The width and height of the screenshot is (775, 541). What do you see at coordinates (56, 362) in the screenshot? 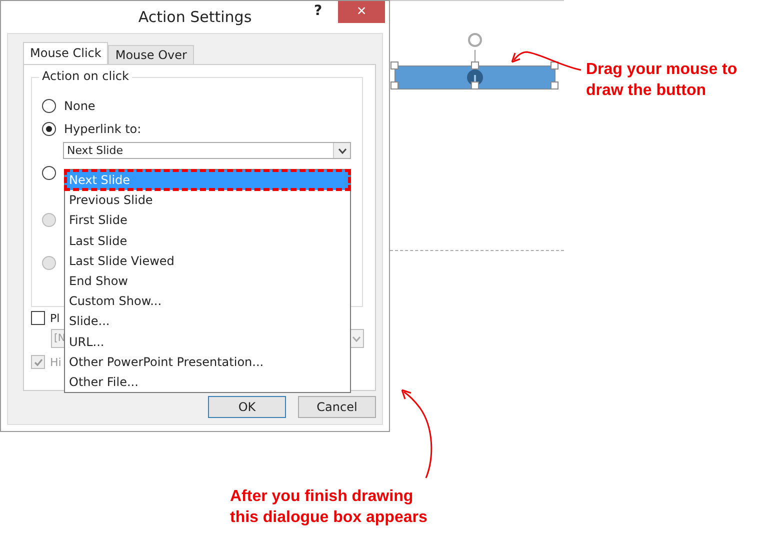
I see `checkbox-label: Hi` at bounding box center [56, 362].